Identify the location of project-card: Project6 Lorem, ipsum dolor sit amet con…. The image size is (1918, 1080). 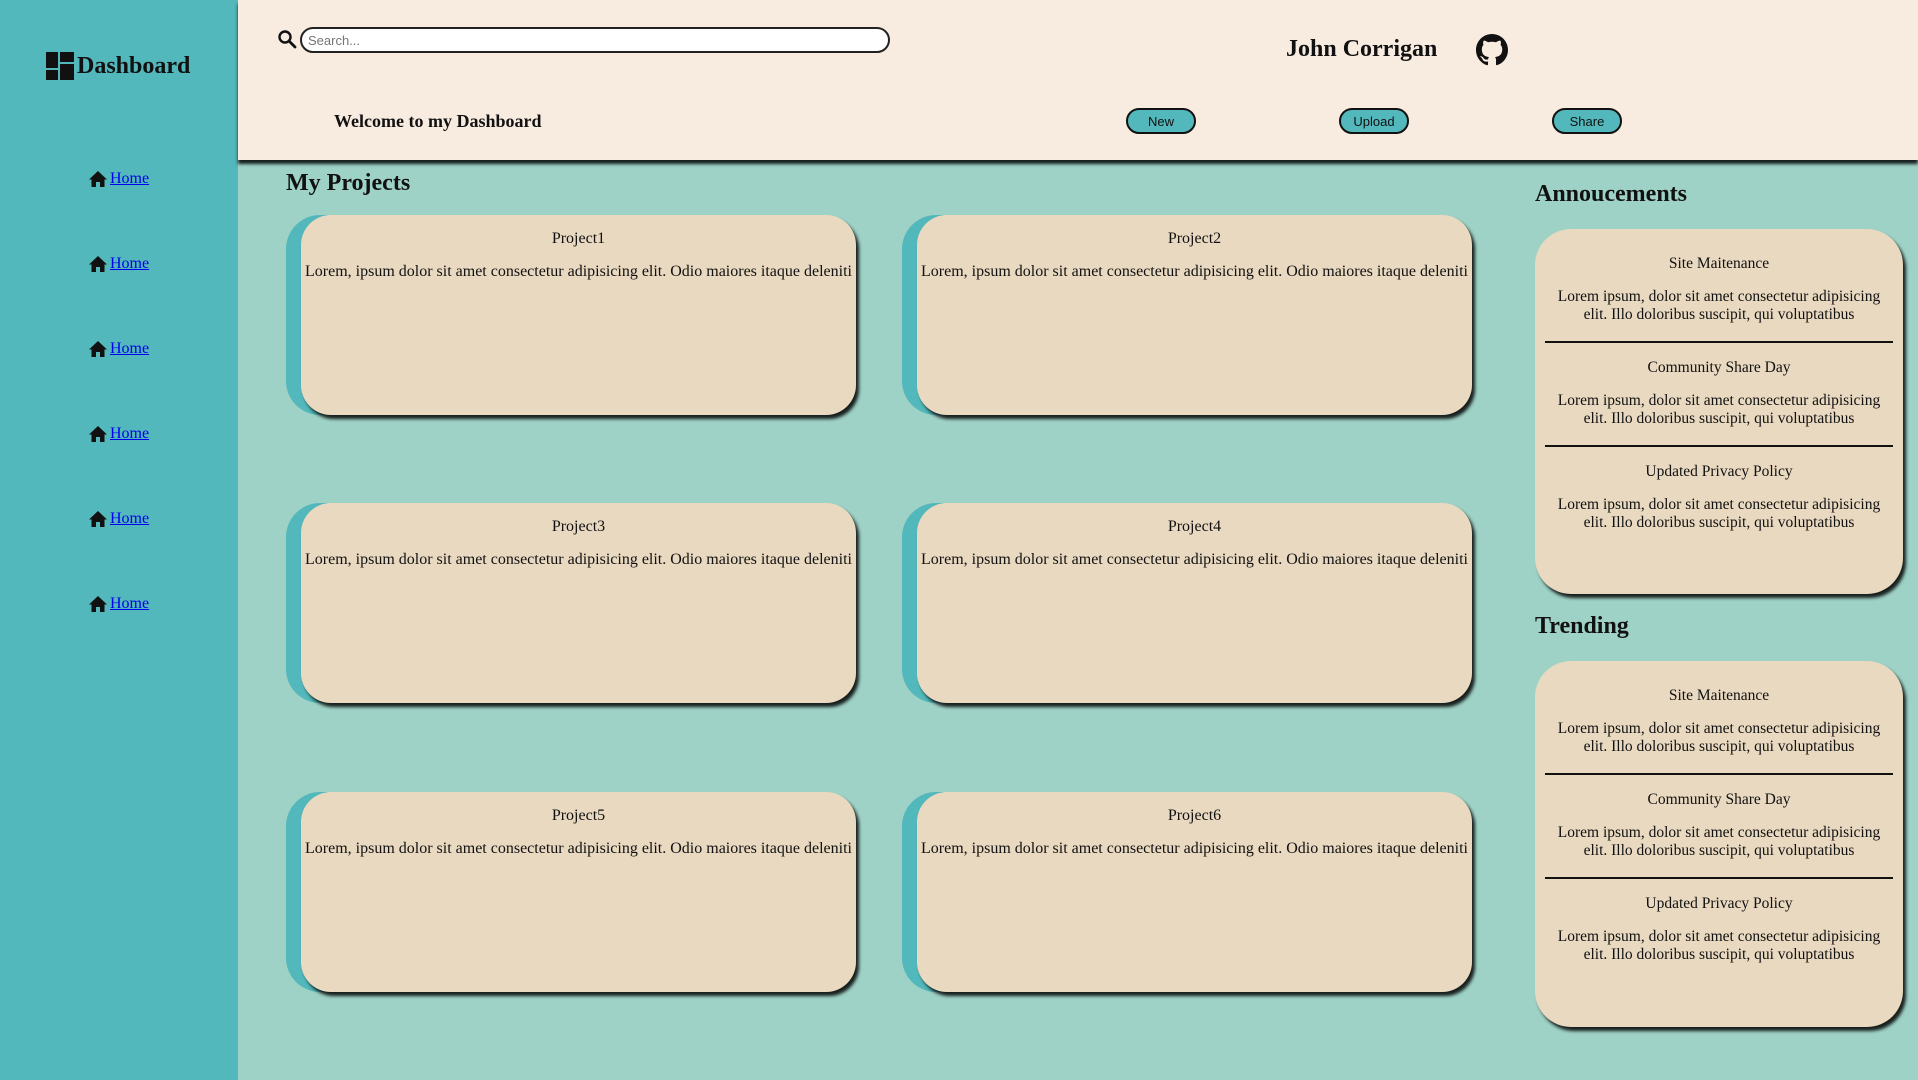
(1187, 892).